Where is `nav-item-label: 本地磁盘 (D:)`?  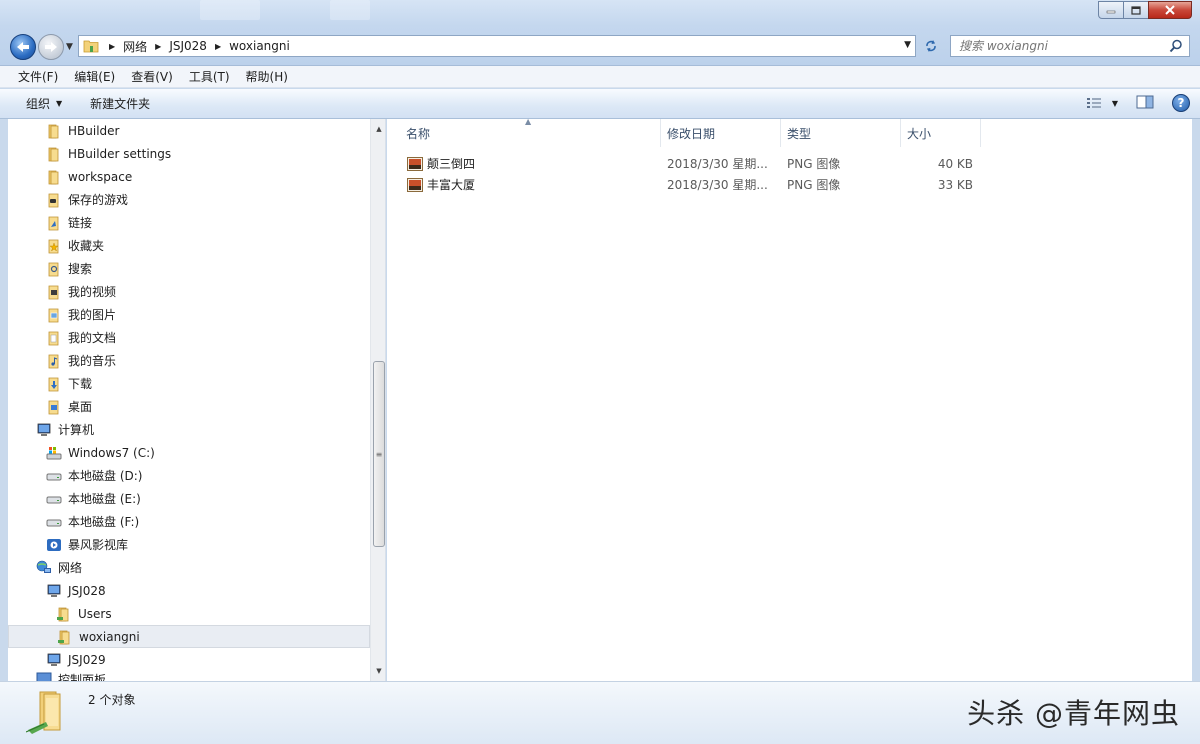 nav-item-label: 本地磁盘 (D:) is located at coordinates (105, 476).